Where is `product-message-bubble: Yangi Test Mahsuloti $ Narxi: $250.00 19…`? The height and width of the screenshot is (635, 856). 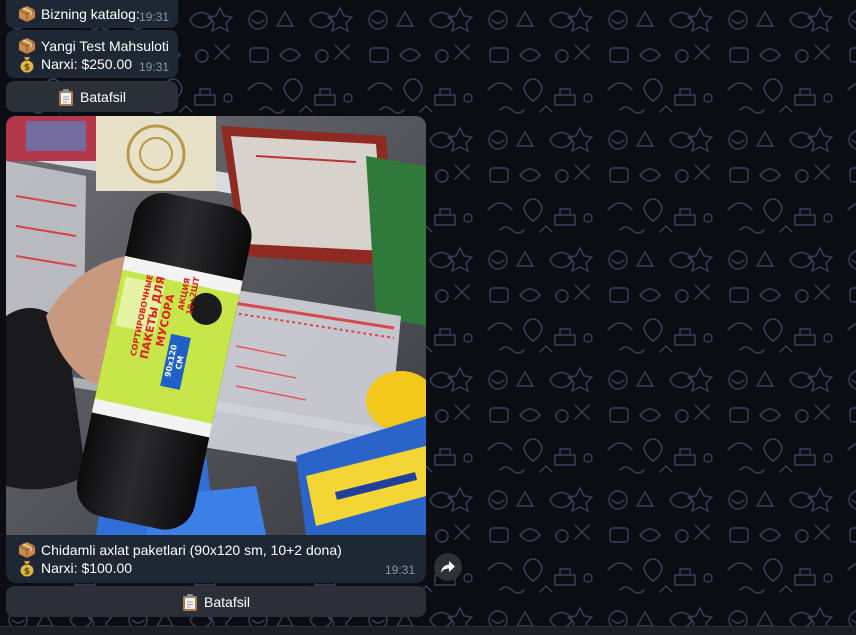 product-message-bubble: Yangi Test Mahsuloti $ Narxi: $250.00 19… is located at coordinates (92, 54).